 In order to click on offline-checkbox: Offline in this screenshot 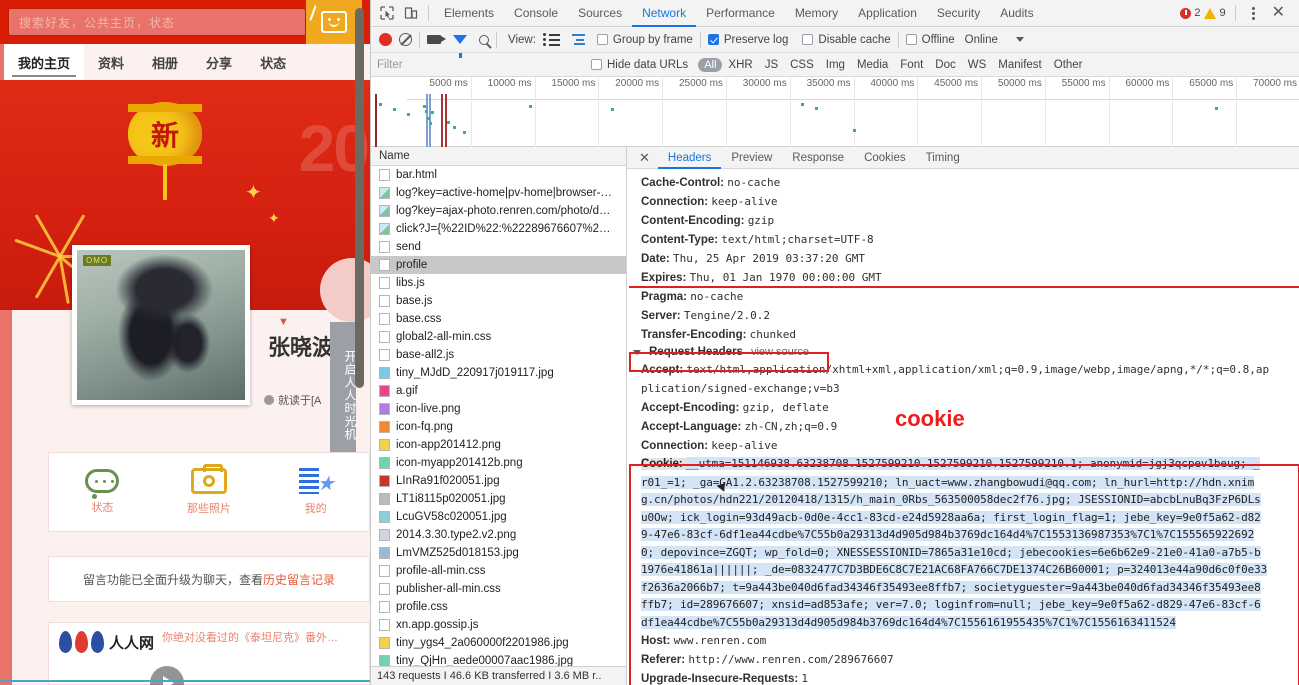, I will do `click(930, 40)`.